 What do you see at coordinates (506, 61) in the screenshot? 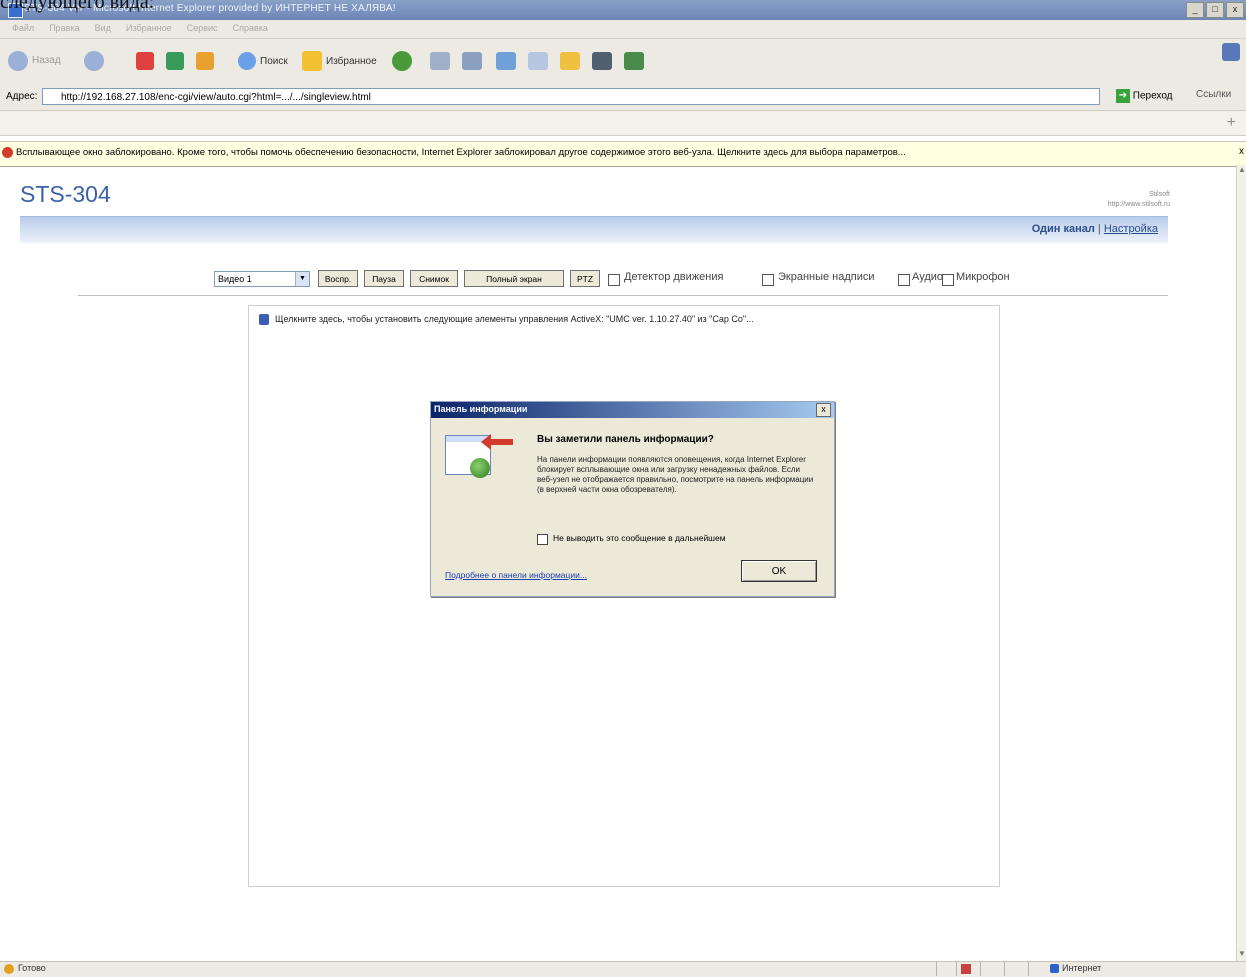
I see `edit-icon` at bounding box center [506, 61].